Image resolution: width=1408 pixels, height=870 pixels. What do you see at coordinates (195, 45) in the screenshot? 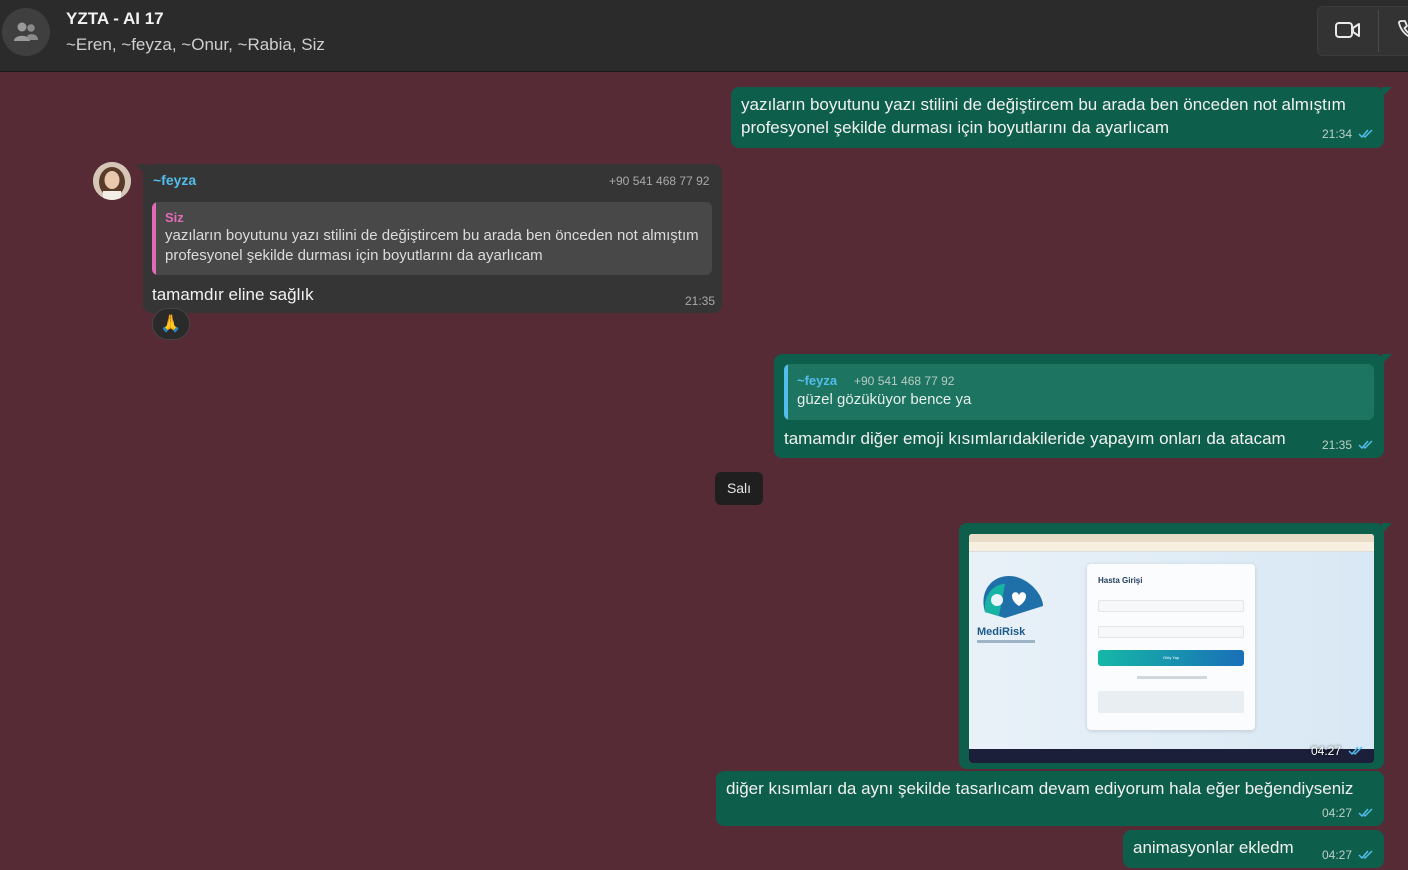
I see `chat-members: ~Eren, ~feyza, ~Onur, ~Rabia, Siz` at bounding box center [195, 45].